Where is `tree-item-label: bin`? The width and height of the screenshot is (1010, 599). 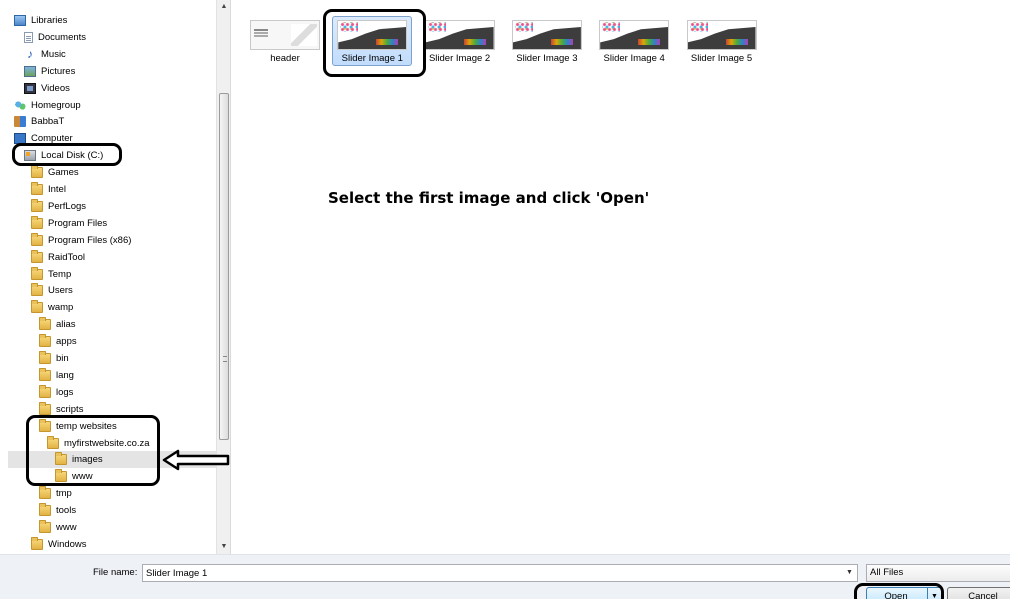 tree-item-label: bin is located at coordinates (62, 358).